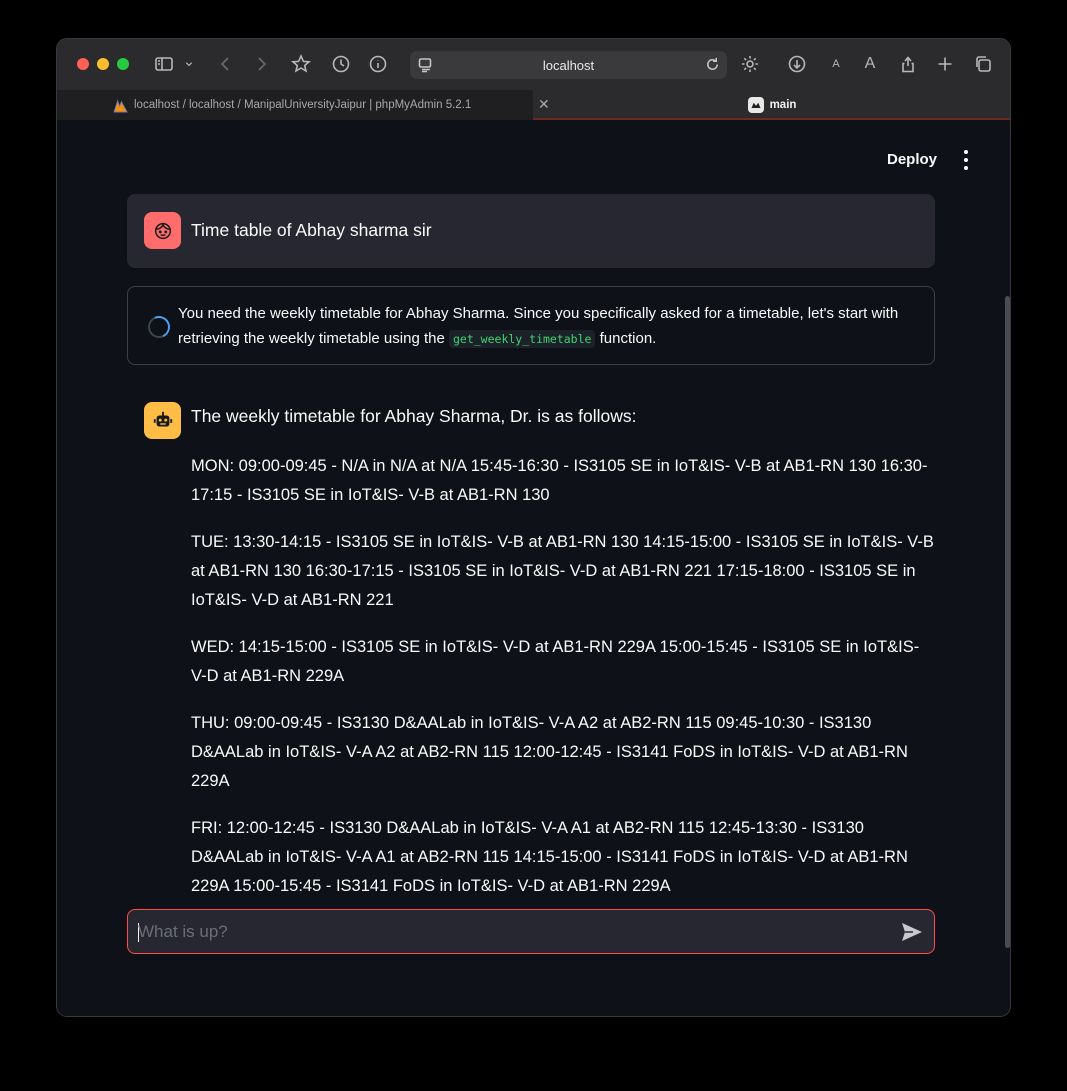  I want to click on kebab-menu-icon, so click(966, 160).